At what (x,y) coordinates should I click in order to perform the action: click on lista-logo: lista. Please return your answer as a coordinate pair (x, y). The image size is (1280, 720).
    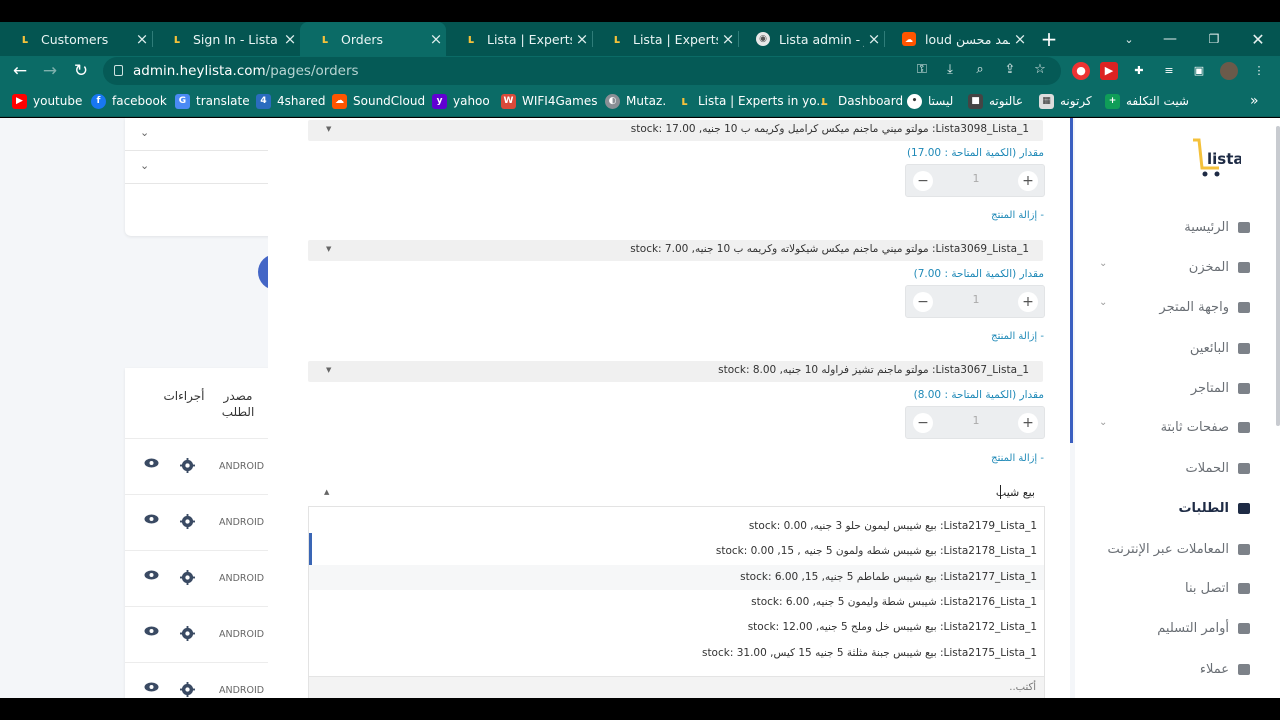
    Looking at the image, I should click on (1215, 158).